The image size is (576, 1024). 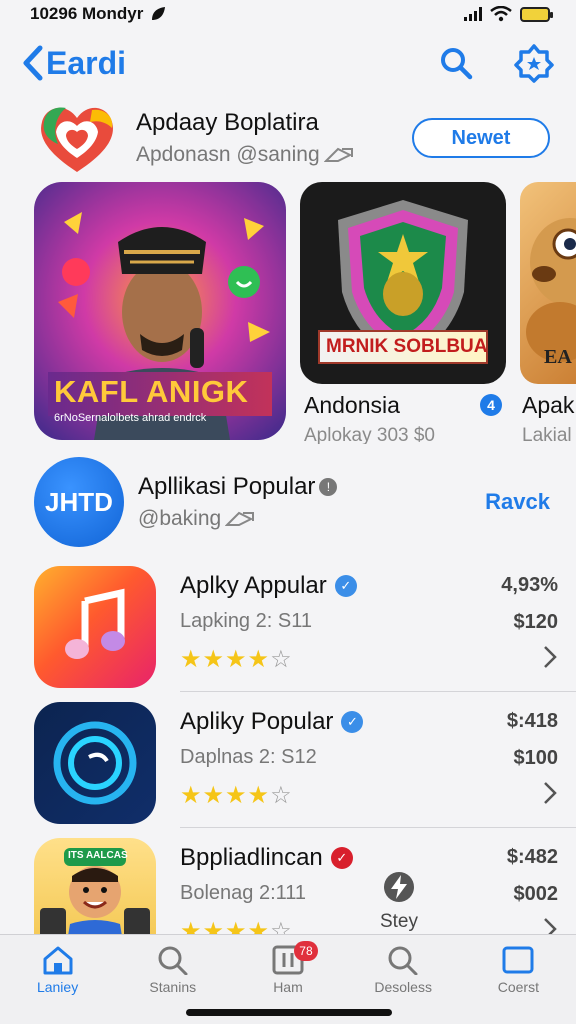 What do you see at coordinates (547, 434) in the screenshot?
I see `caption-subtitle: Lakial` at bounding box center [547, 434].